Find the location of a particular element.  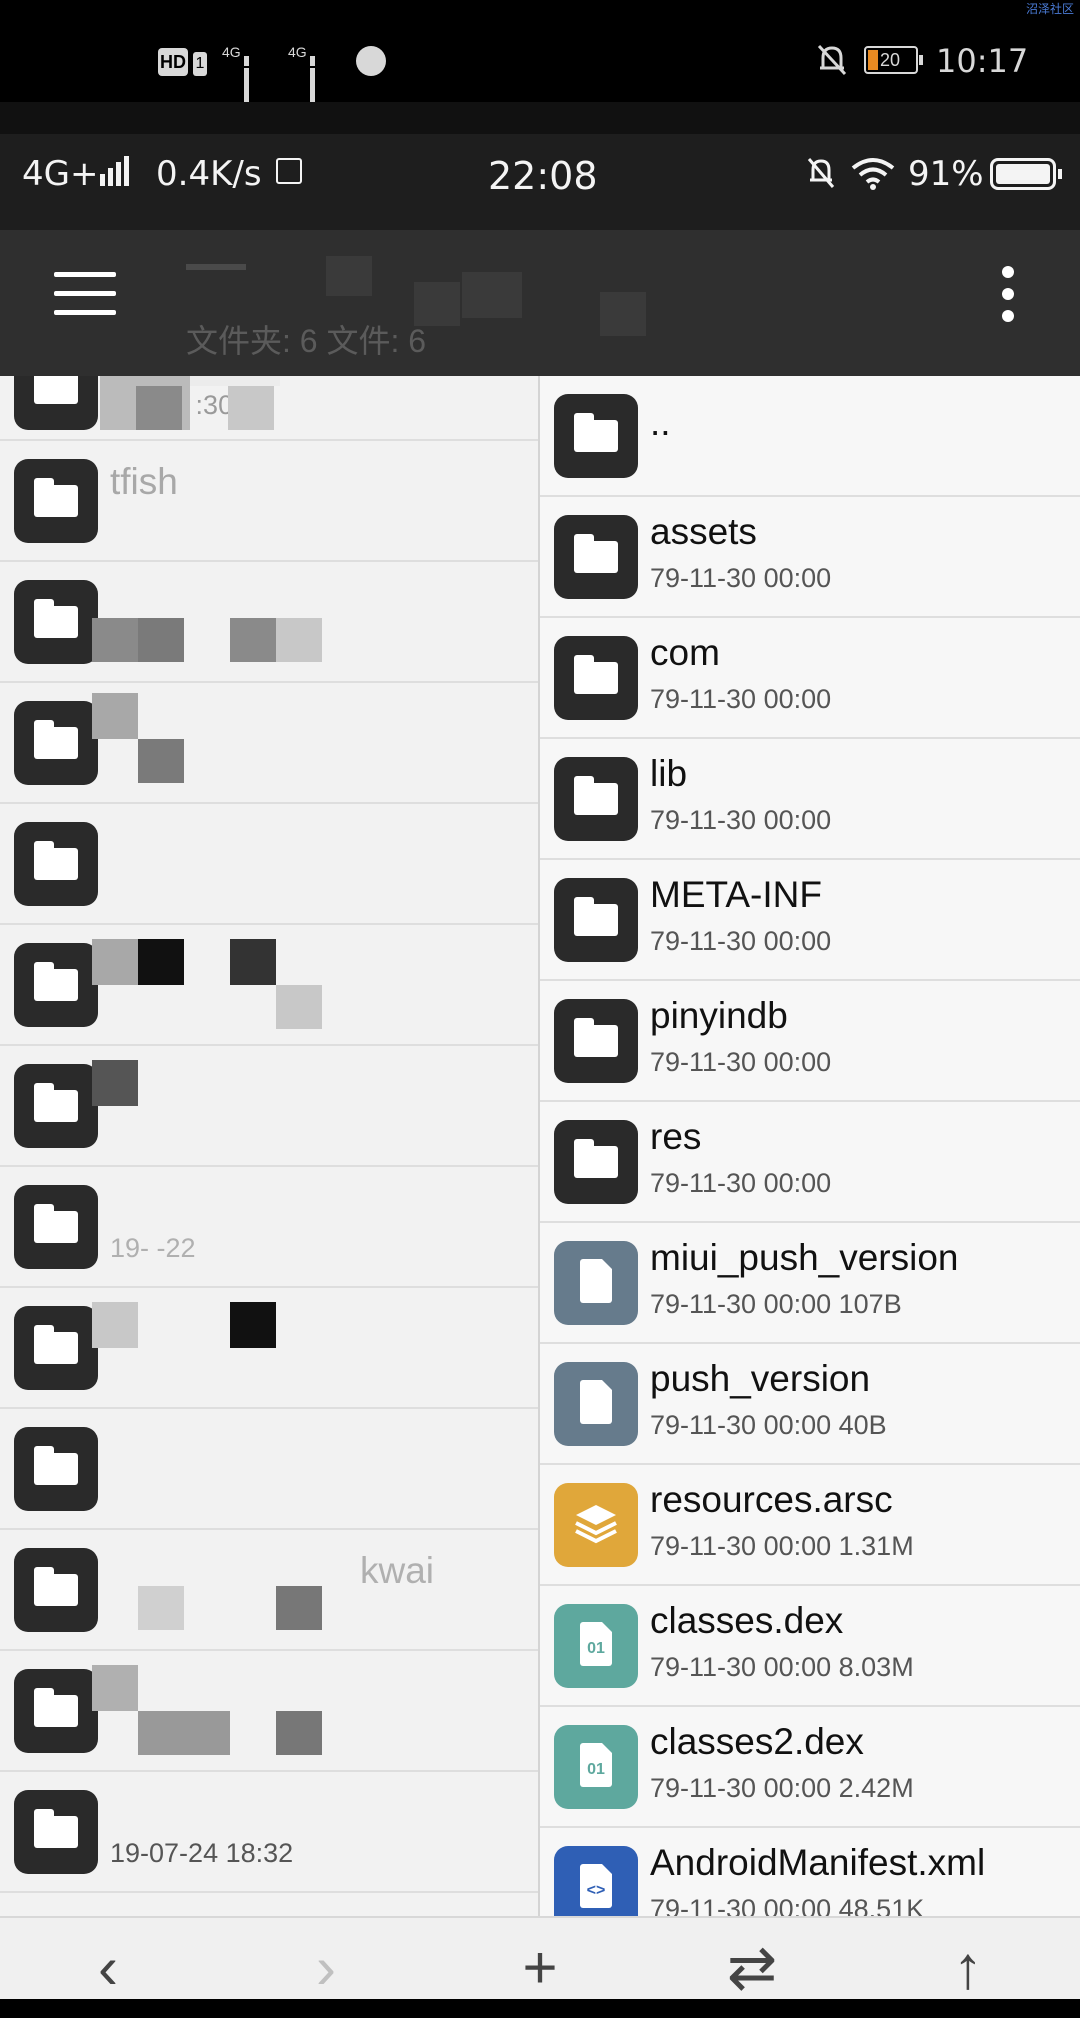

back-icon: ‹ is located at coordinates (108, 1959).